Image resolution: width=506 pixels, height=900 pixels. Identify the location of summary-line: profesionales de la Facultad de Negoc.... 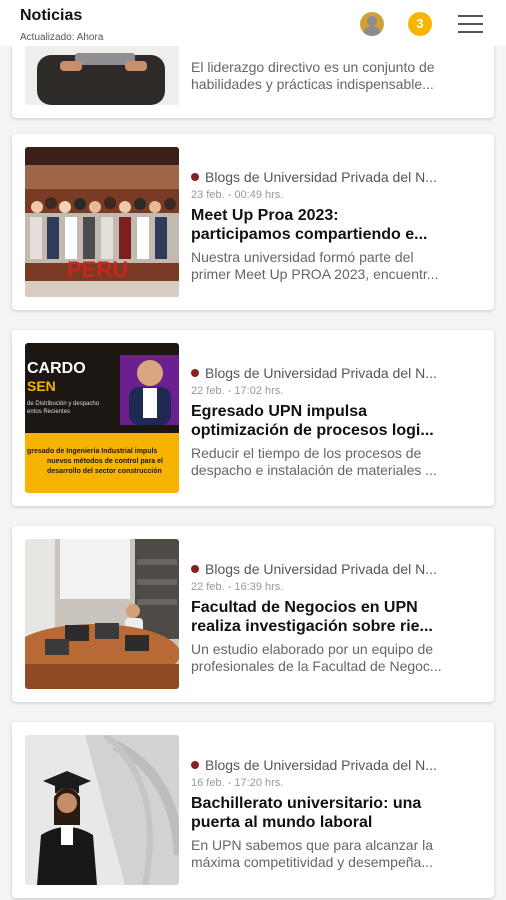
(316, 666).